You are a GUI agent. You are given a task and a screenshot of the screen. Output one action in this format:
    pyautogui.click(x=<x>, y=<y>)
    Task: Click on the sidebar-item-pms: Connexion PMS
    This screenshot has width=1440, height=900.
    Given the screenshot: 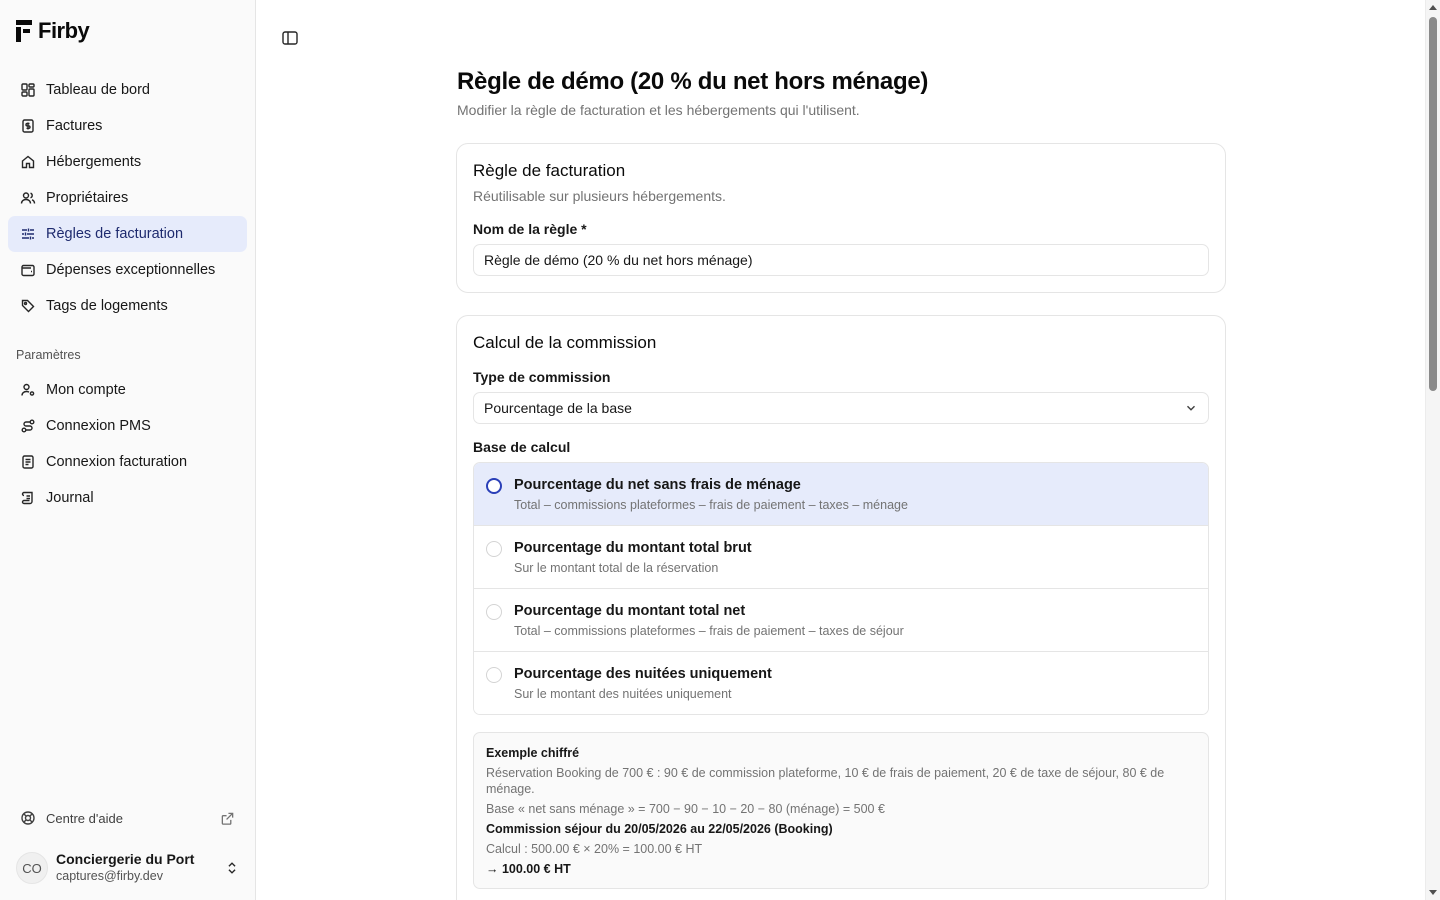 What is the action you would take?
    pyautogui.click(x=127, y=426)
    